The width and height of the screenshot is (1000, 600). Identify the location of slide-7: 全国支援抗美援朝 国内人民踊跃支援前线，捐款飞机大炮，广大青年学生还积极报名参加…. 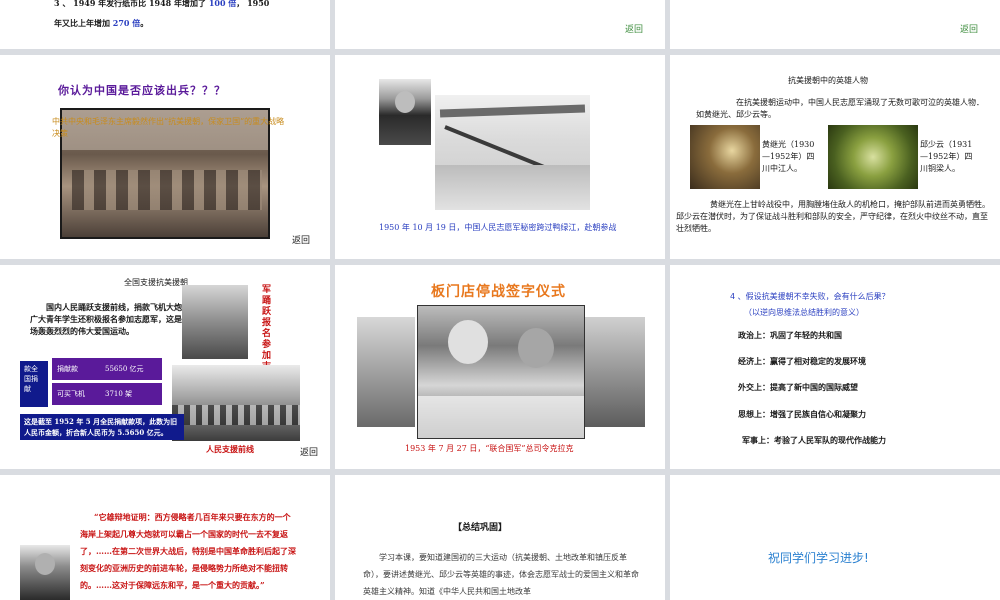
(165, 367).